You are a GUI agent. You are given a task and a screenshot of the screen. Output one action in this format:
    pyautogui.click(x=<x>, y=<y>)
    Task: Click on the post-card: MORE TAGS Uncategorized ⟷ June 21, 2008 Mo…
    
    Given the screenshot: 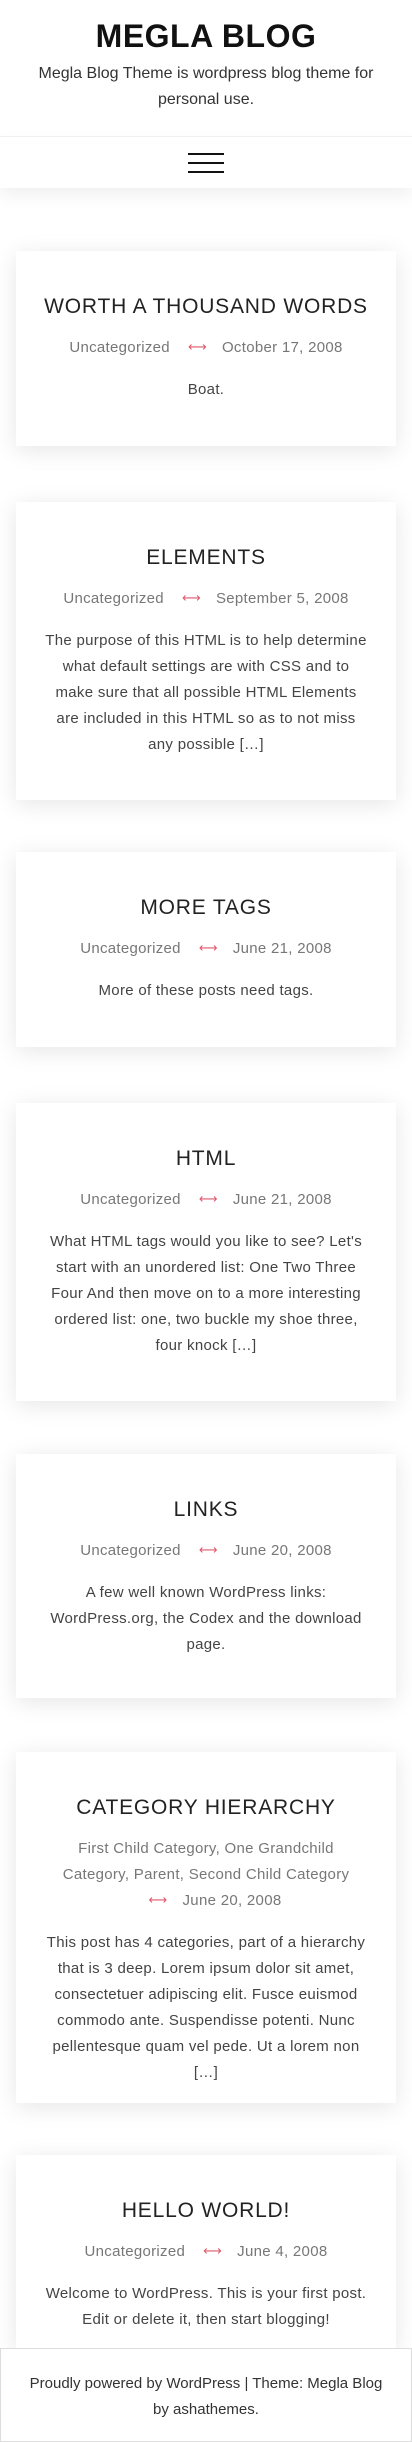 What is the action you would take?
    pyautogui.click(x=206, y=949)
    